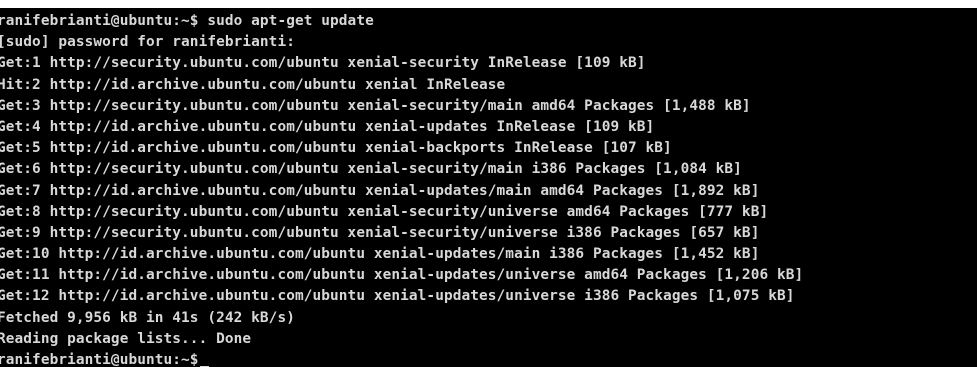 The width and height of the screenshot is (977, 367). Describe the element at coordinates (126, 338) in the screenshot. I see `status-line: Reading package lists... Done` at that location.